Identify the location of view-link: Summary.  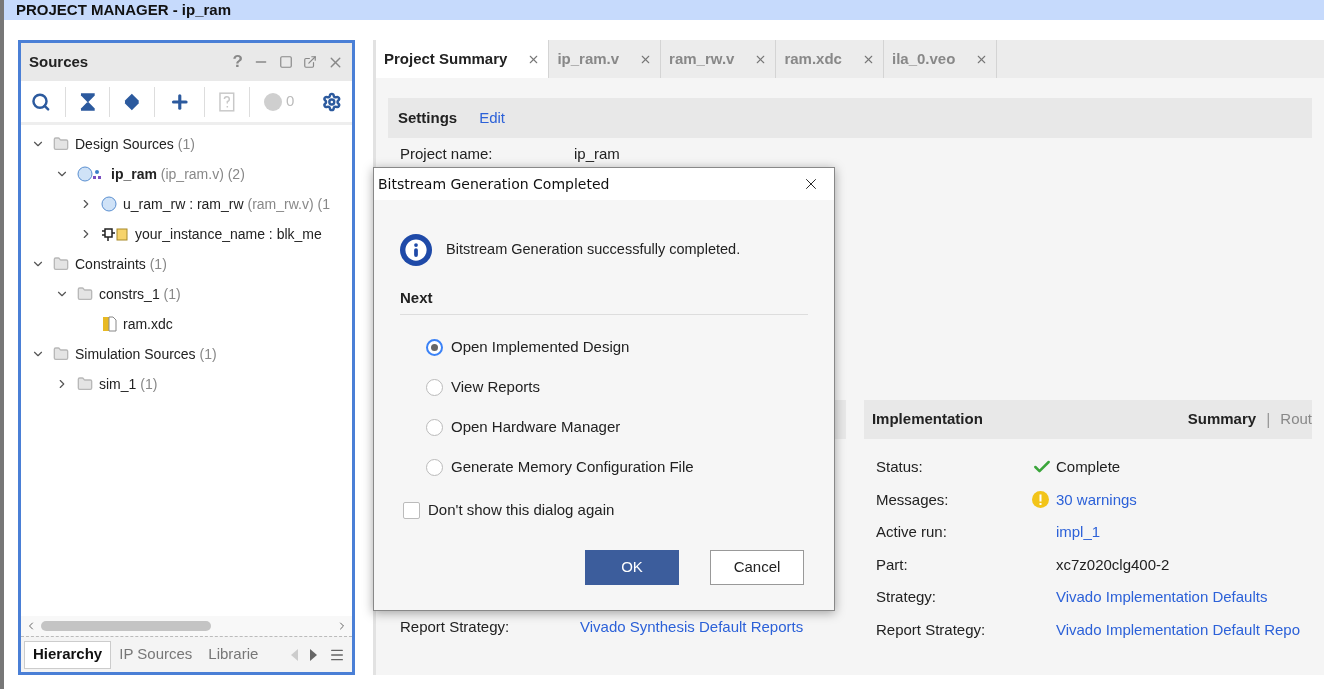
(1222, 419).